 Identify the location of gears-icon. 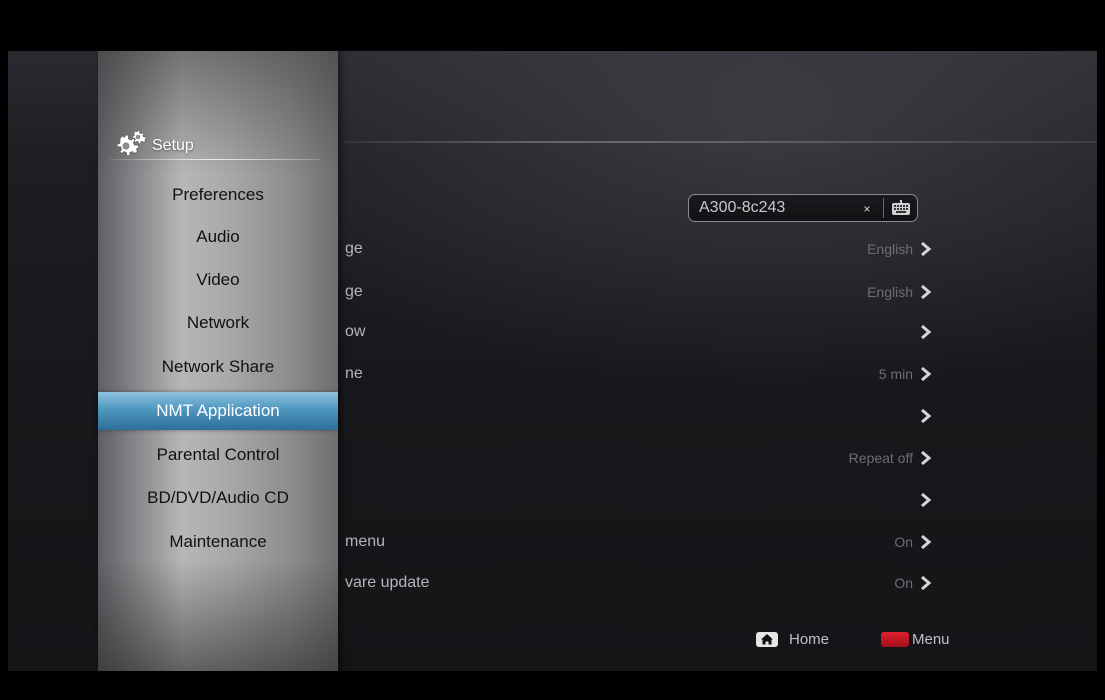
(129, 143).